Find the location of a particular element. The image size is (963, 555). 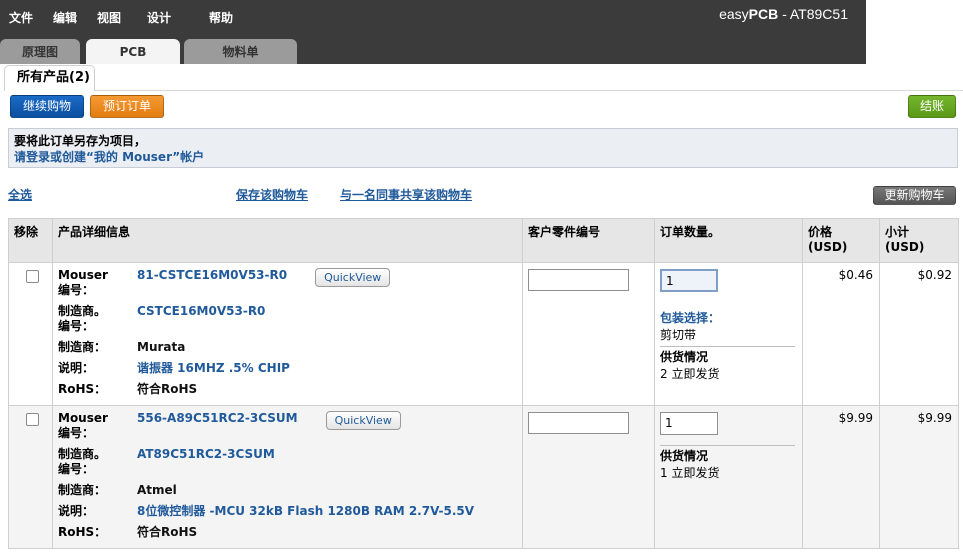

col-price: 价格 (USD) is located at coordinates (841, 240).